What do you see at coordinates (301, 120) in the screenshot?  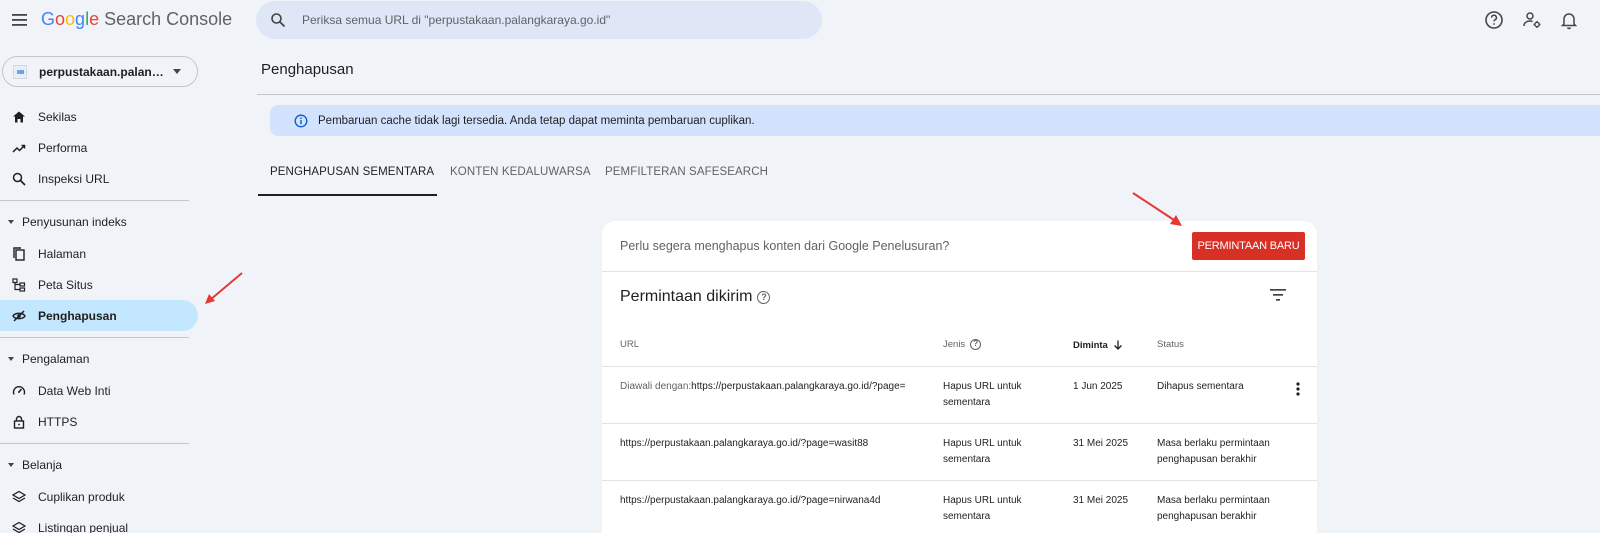 I see `info-icon` at bounding box center [301, 120].